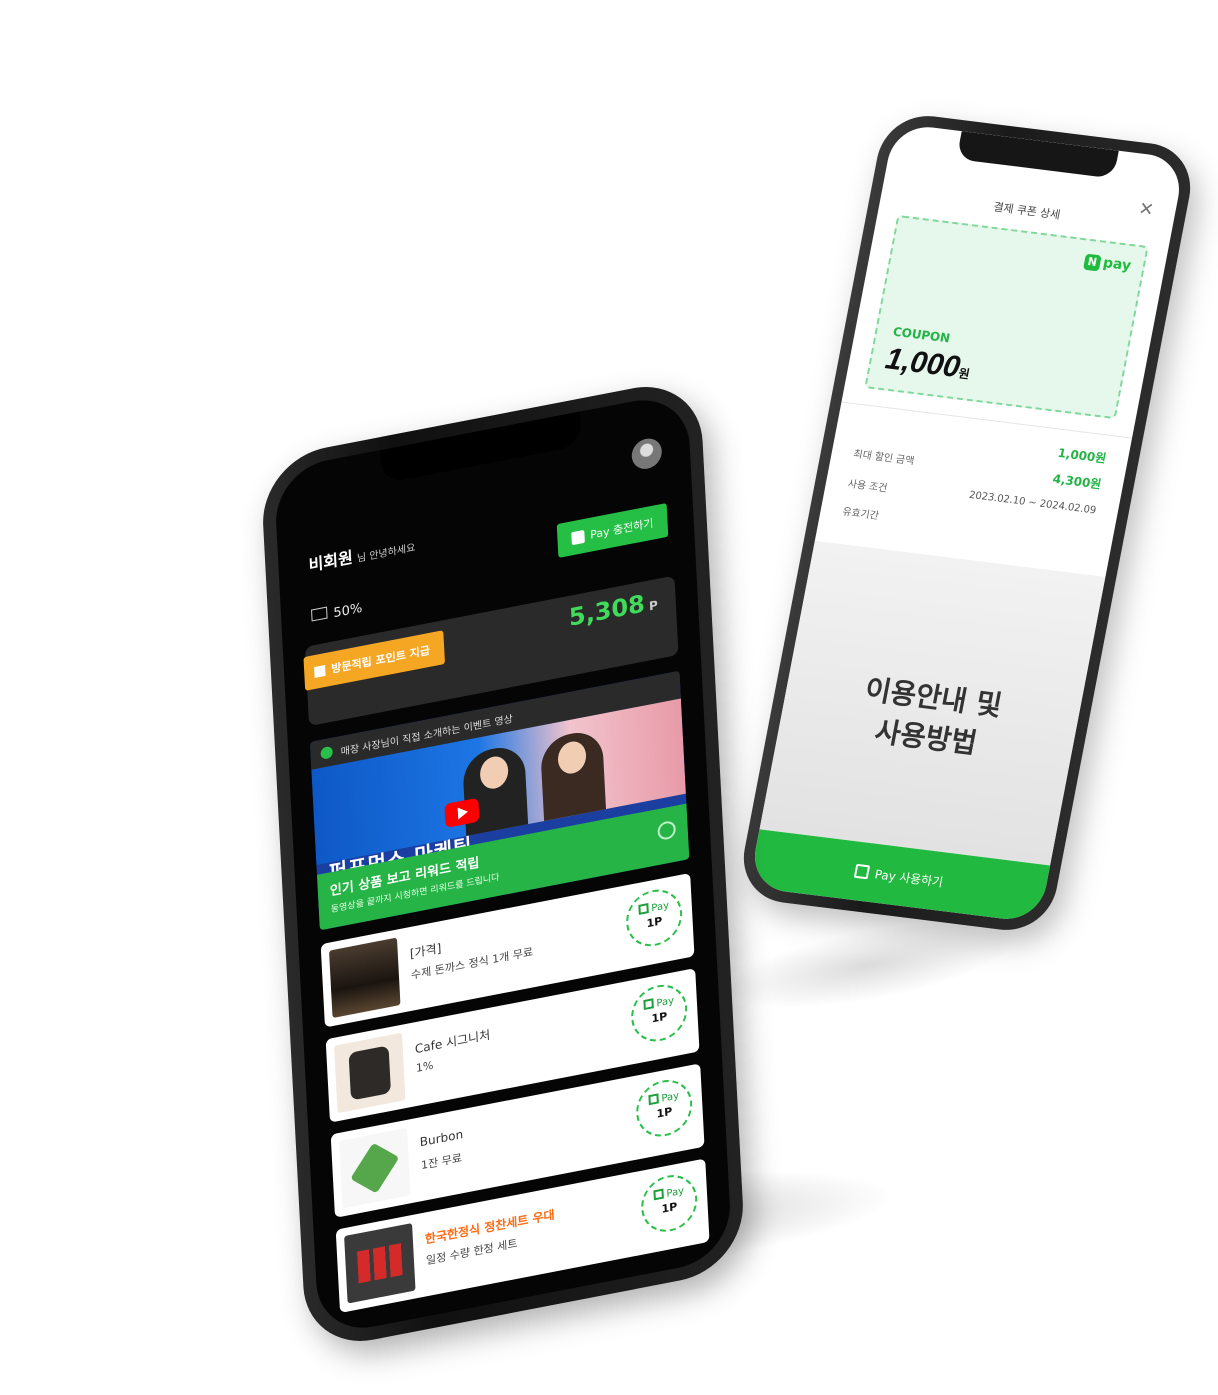 This screenshot has height=1395, width=1218. I want to click on usage-guide-section: 이용안내 및 사용방법, so click(932, 703).